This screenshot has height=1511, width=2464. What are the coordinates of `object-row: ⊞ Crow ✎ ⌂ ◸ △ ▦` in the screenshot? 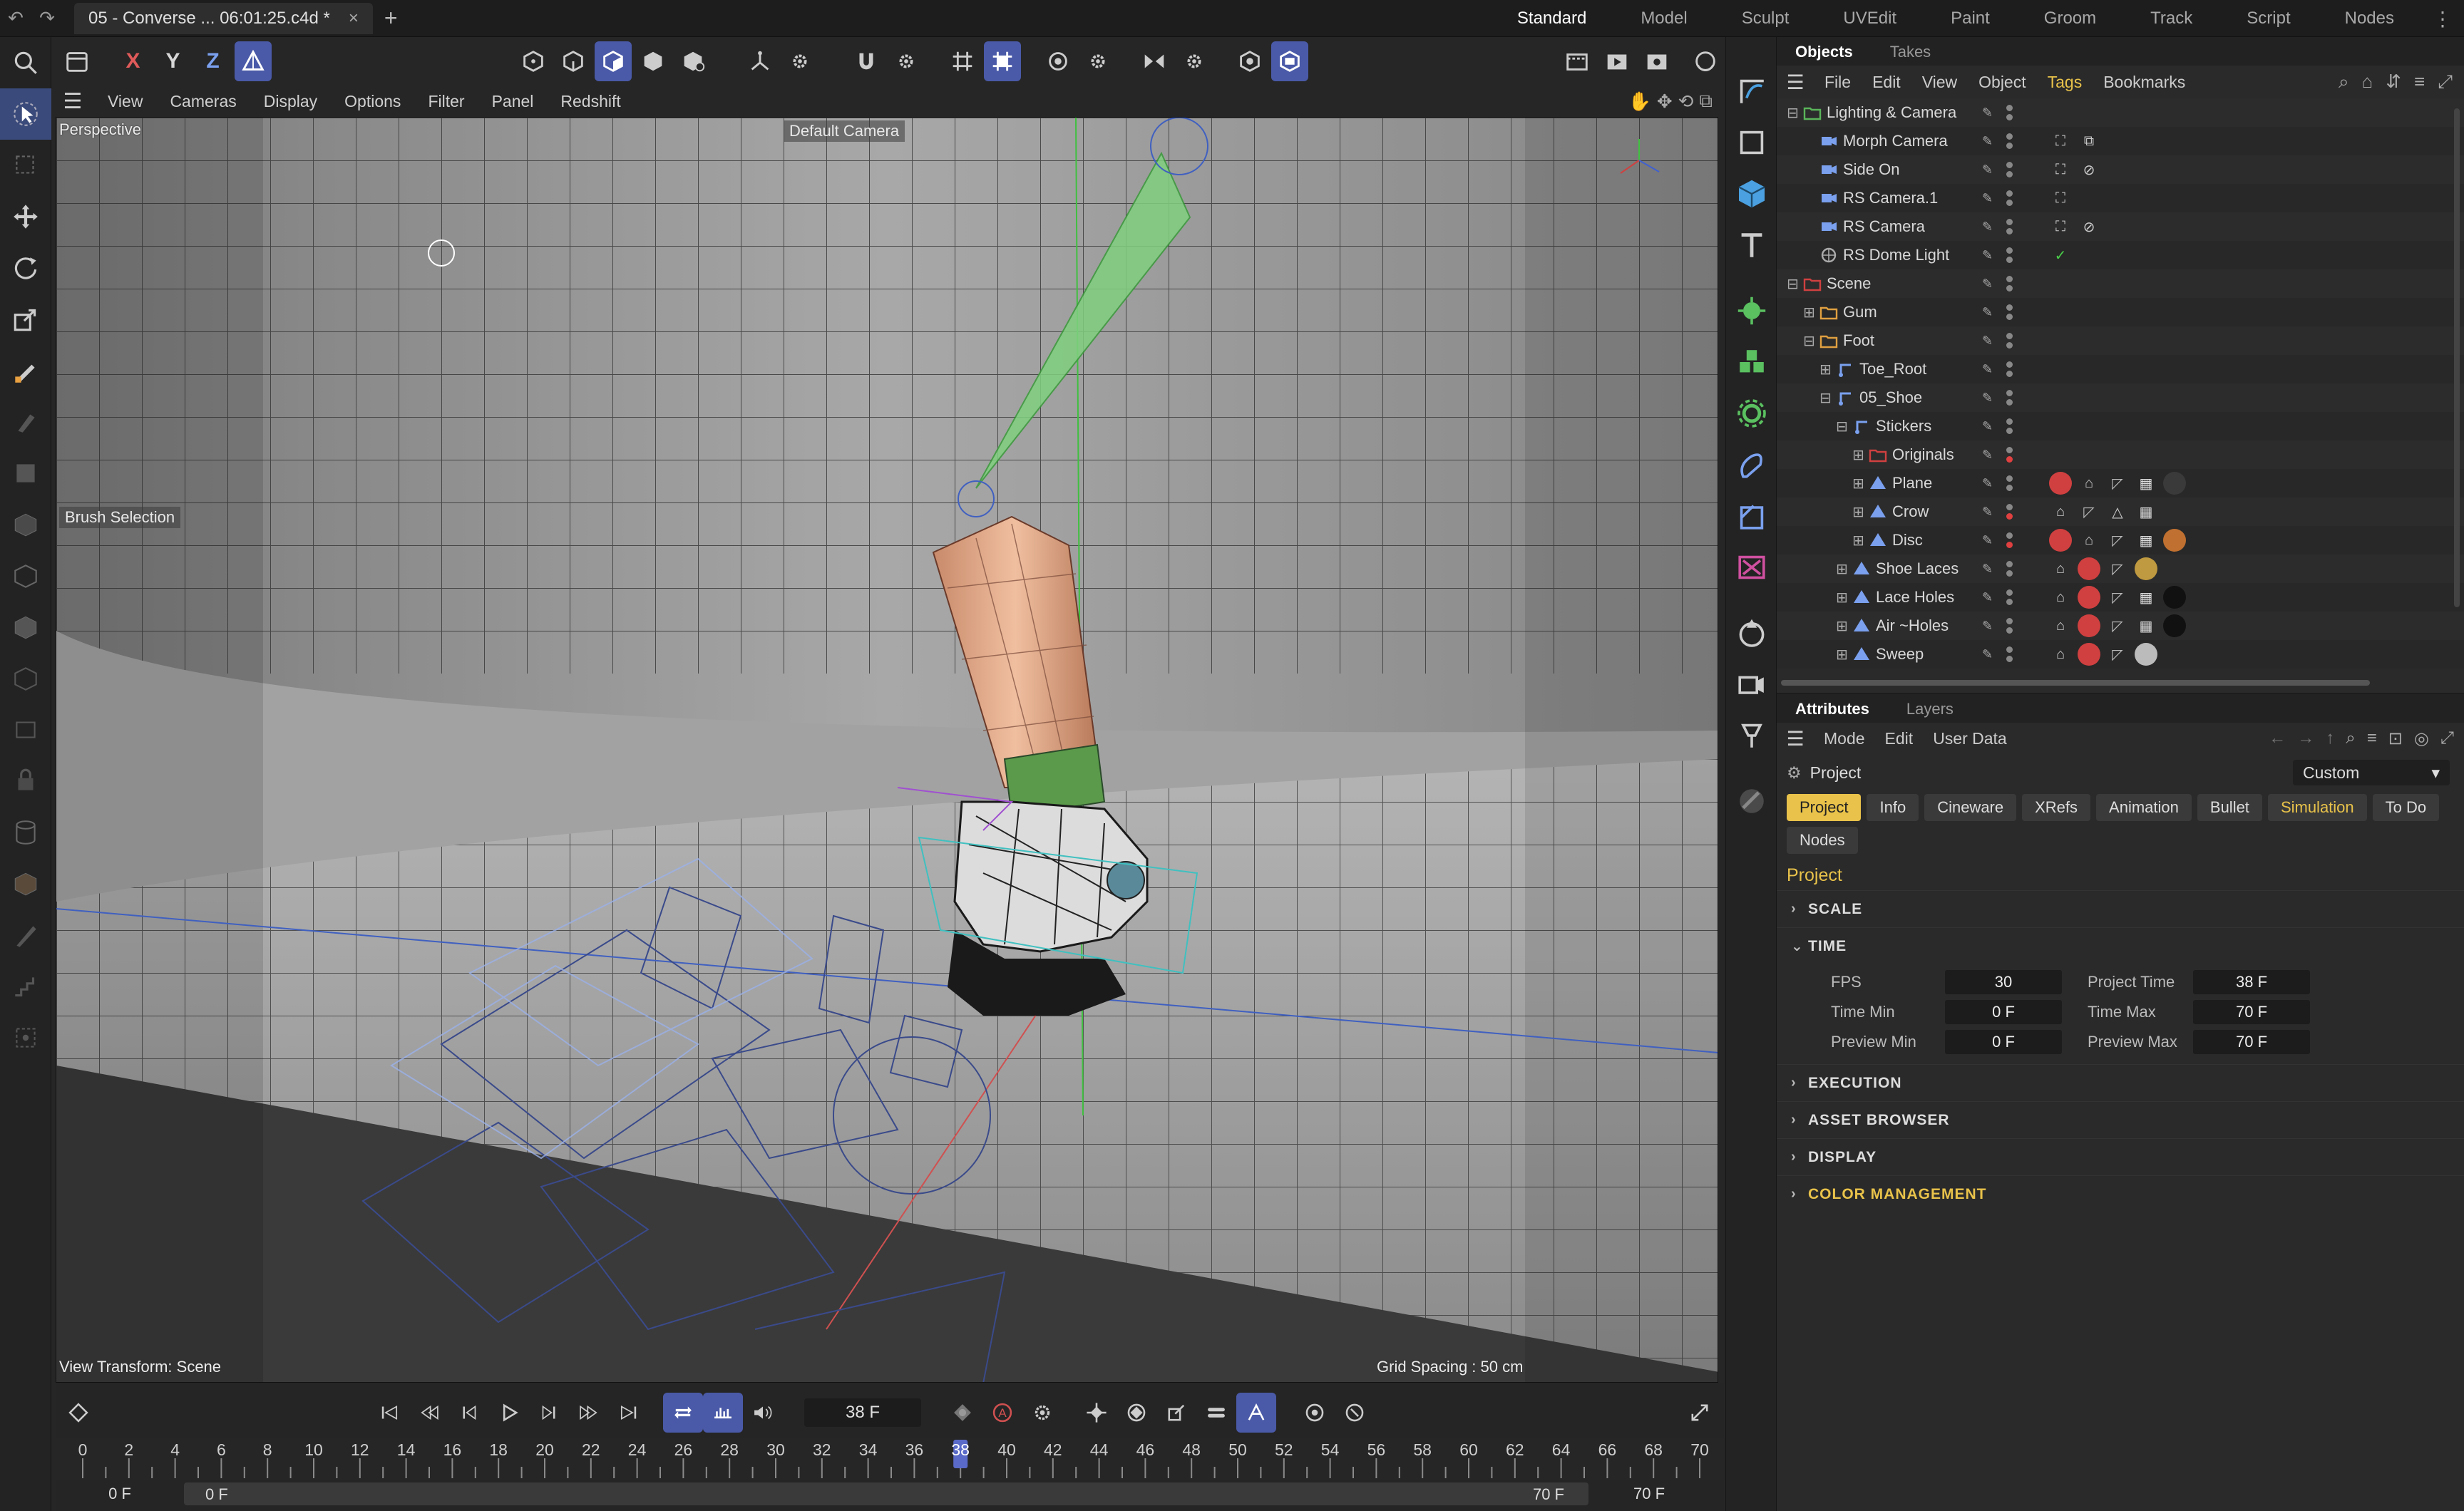 It's located at (2120, 511).